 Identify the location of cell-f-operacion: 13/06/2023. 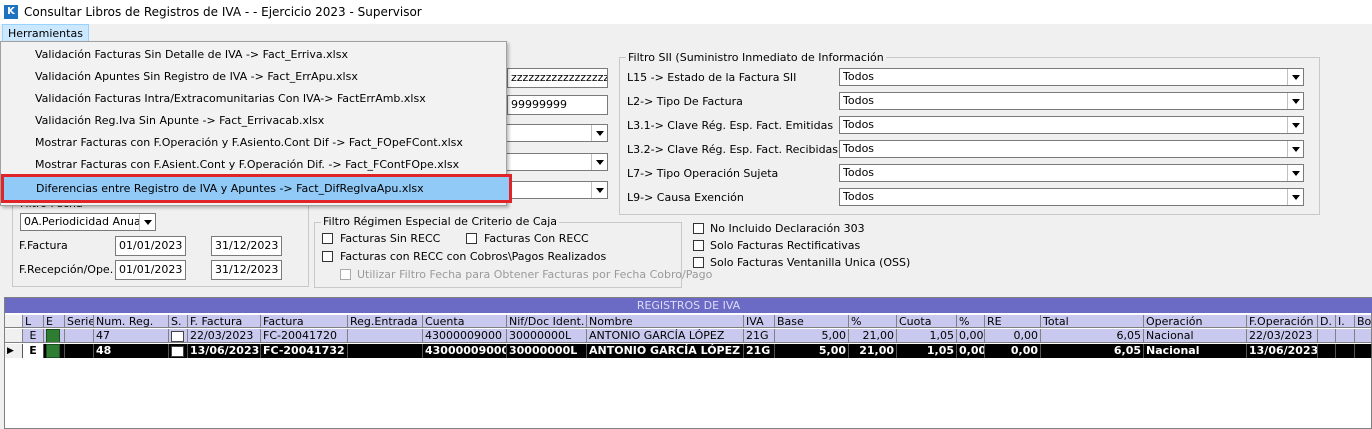
(1282, 351).